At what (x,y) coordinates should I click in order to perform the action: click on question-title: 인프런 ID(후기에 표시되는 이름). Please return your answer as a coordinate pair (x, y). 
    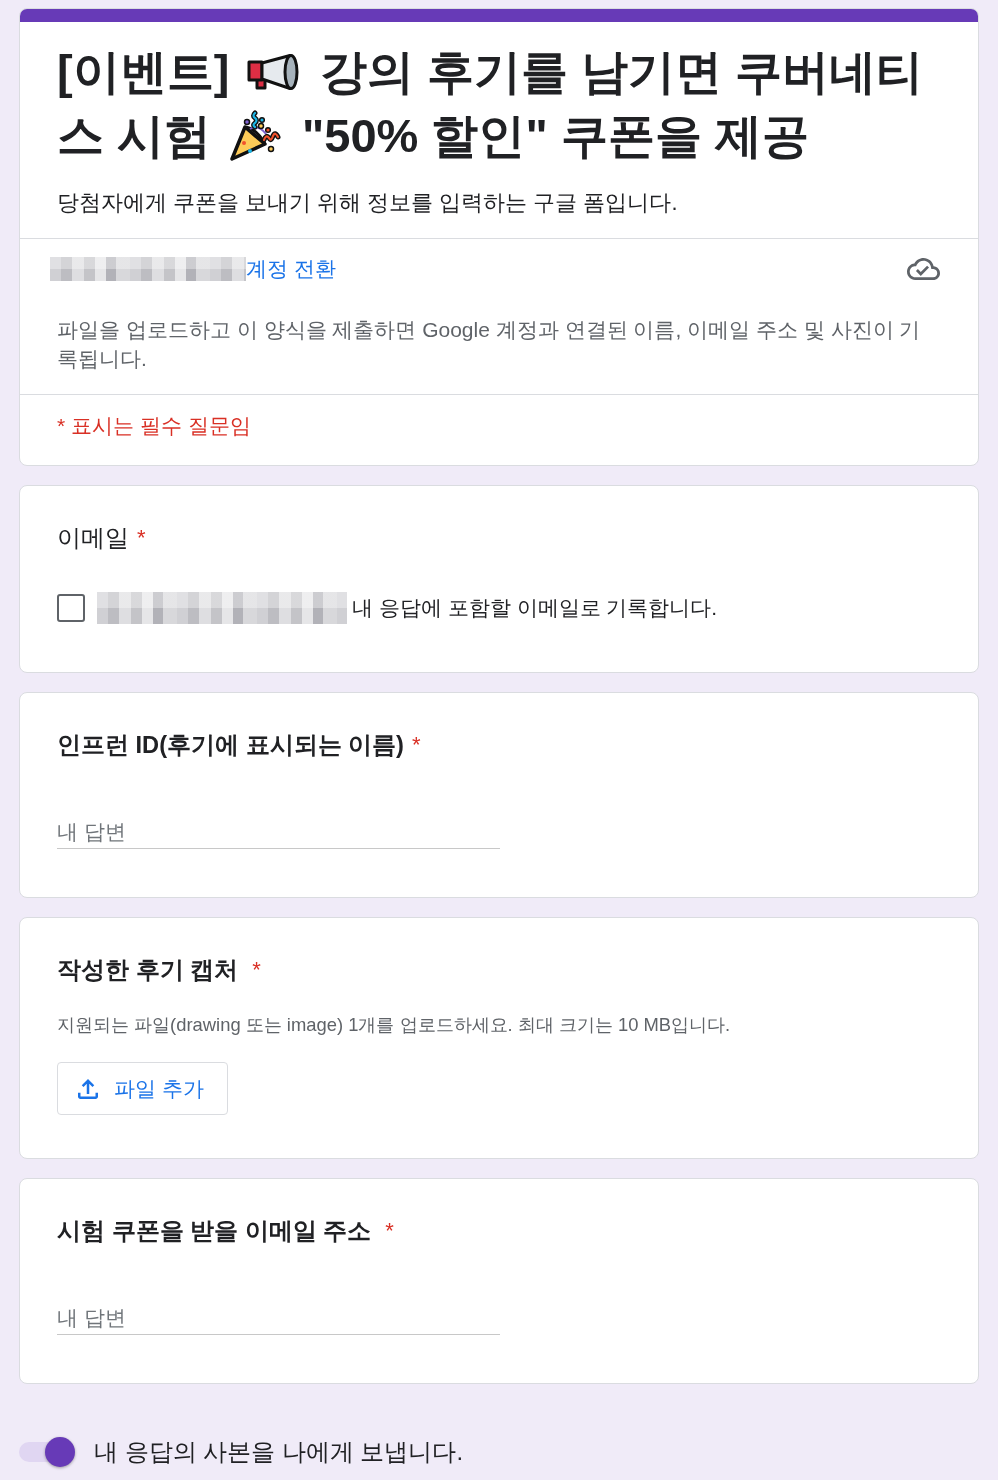
    Looking at the image, I should click on (230, 745).